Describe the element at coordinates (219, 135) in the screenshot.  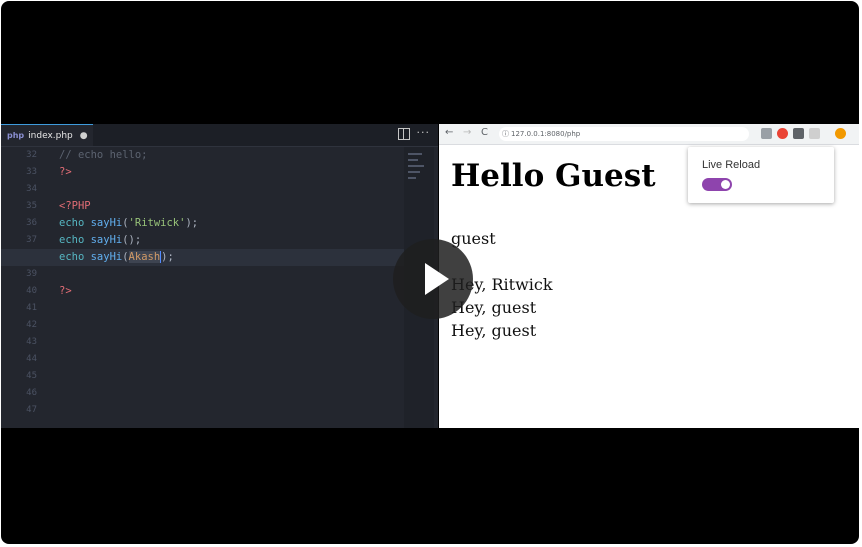
I see `editor-tabbar: php index.php ● ···` at that location.